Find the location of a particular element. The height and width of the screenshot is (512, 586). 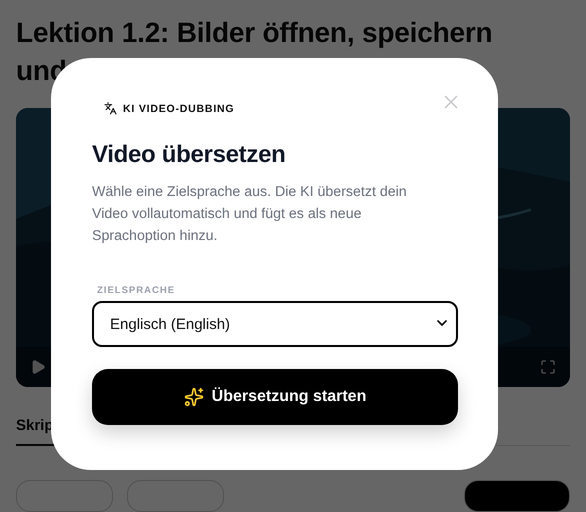

fullscreen-icon is located at coordinates (548, 367).